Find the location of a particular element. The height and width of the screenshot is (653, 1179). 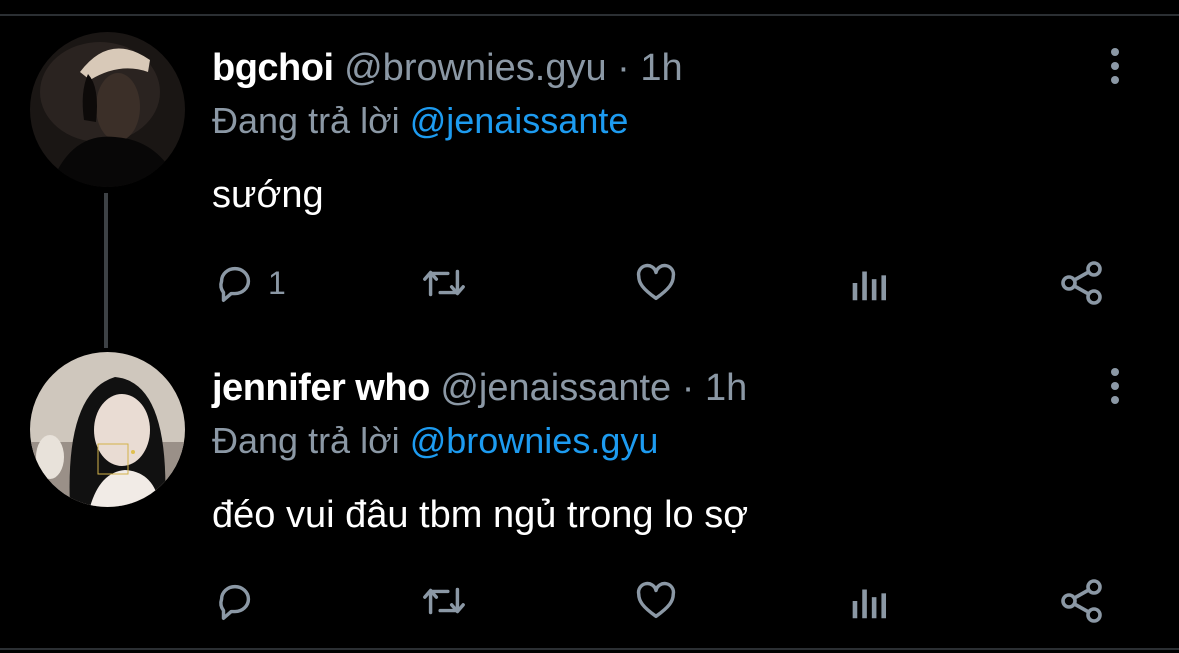

tweet-actions is located at coordinates (662, 601).